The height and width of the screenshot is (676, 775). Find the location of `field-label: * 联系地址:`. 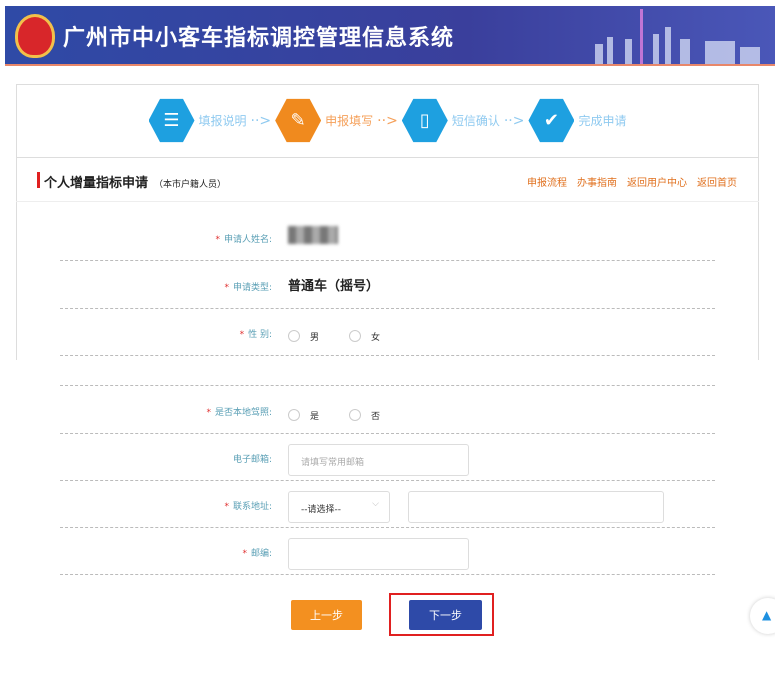

field-label: * 联系地址: is located at coordinates (248, 505).